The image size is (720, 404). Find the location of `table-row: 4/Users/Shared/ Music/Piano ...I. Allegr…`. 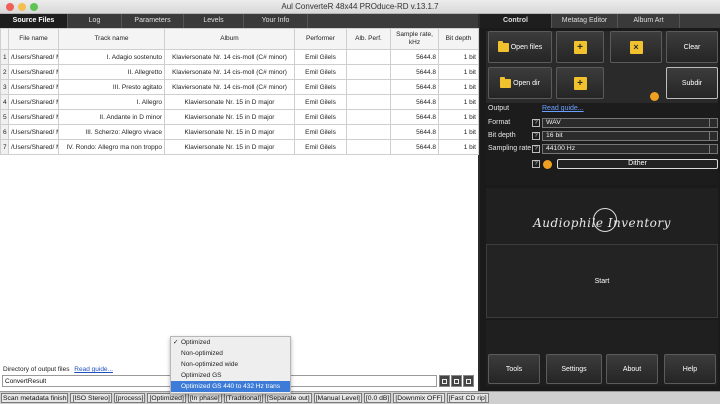

table-row: 4/Users/Shared/ Music/Piano ...I. Allegr… is located at coordinates (239, 102).